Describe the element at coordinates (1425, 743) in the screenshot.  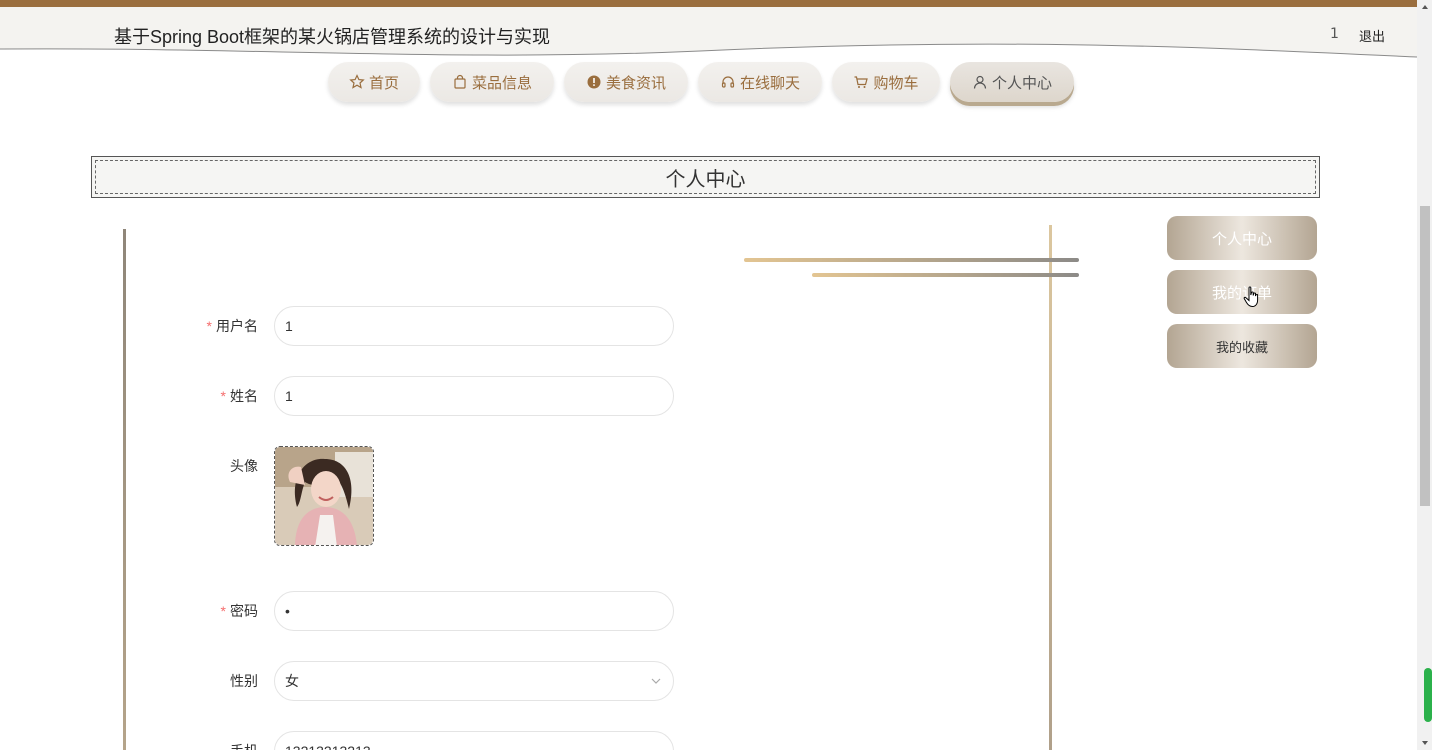
I see `scroll-down-arrow-icon` at that location.